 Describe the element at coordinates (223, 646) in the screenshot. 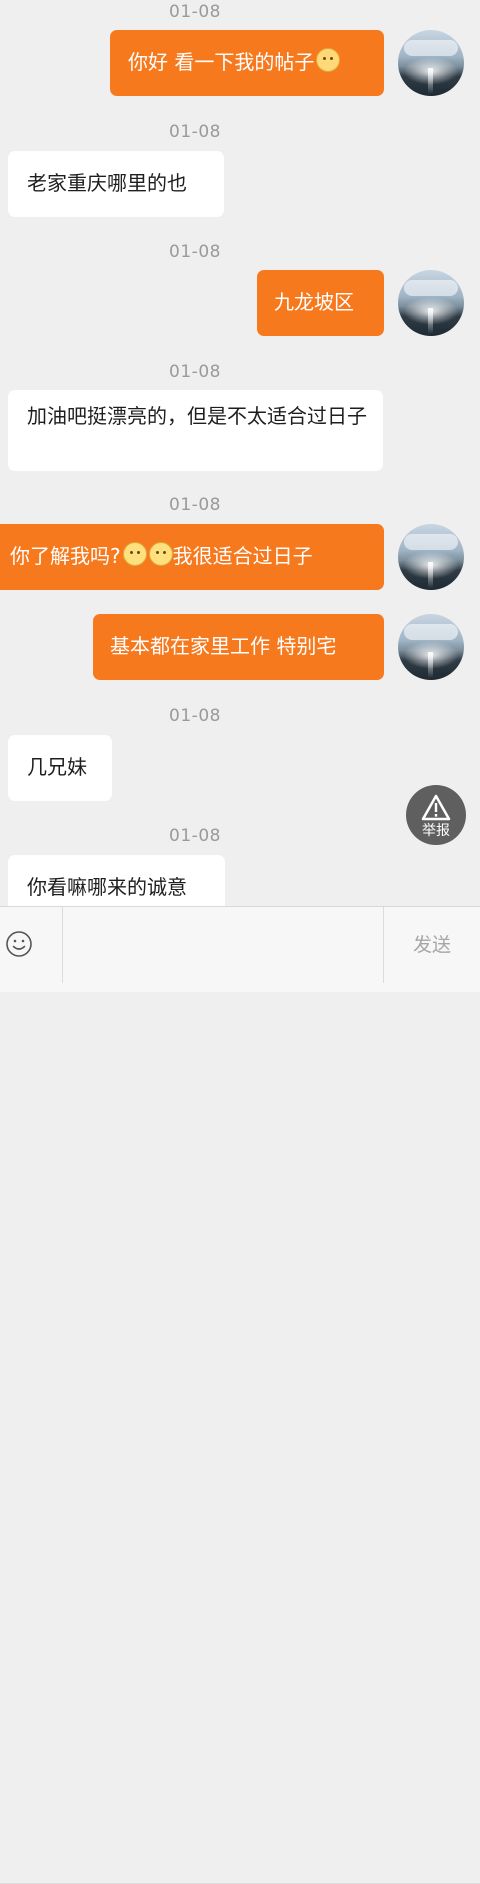

I see `message-text: 基本都在家里工作 特别宅` at that location.